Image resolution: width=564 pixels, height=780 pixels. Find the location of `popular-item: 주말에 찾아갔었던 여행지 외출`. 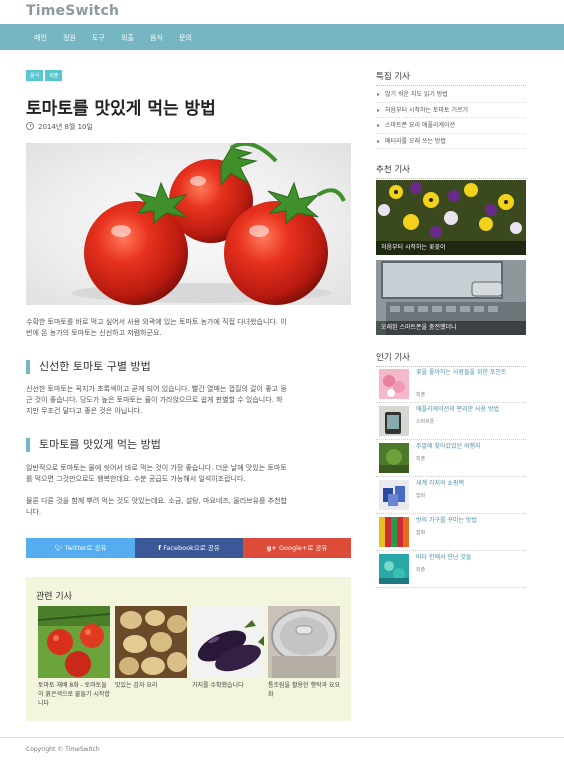

popular-item: 주말에 찾아갔었던 여행지 외출 is located at coordinates (451, 458).